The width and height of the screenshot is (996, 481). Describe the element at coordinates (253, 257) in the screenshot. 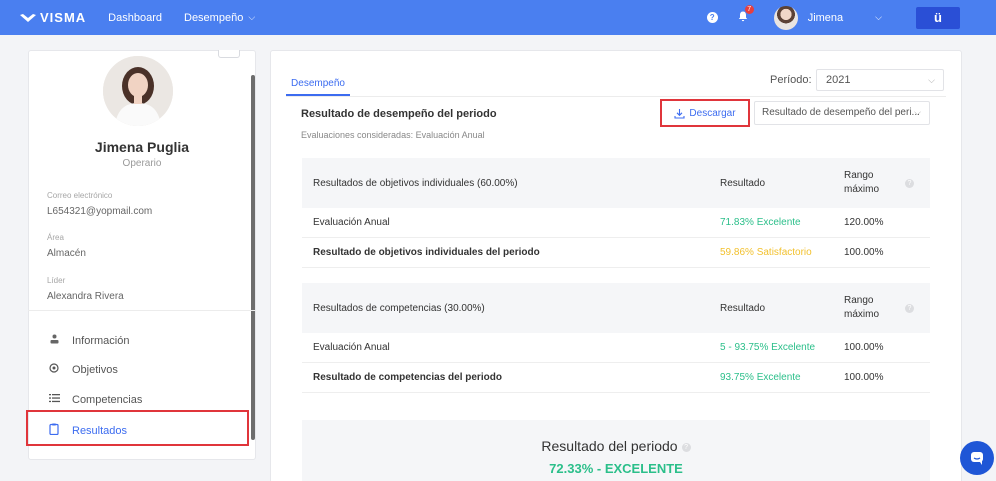

I see `sidebar-scrollbar` at that location.